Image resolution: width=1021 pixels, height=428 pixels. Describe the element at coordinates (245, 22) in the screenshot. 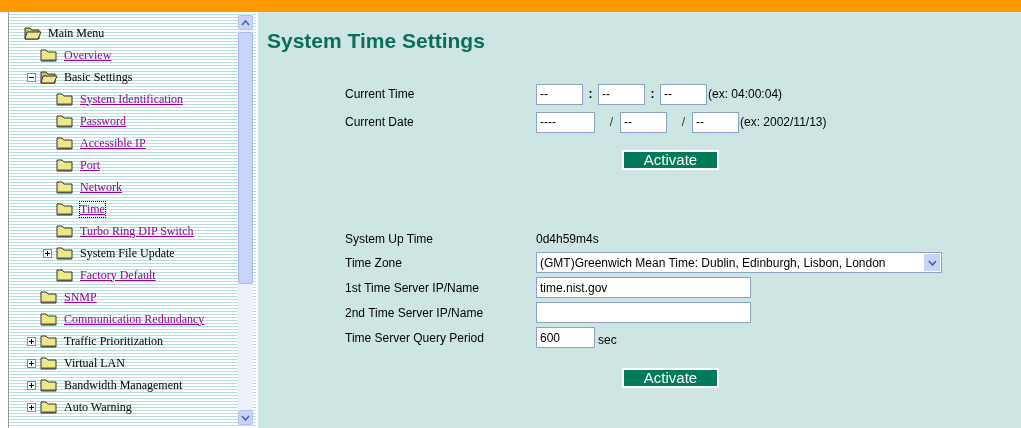

I see `scroll-up-button` at that location.